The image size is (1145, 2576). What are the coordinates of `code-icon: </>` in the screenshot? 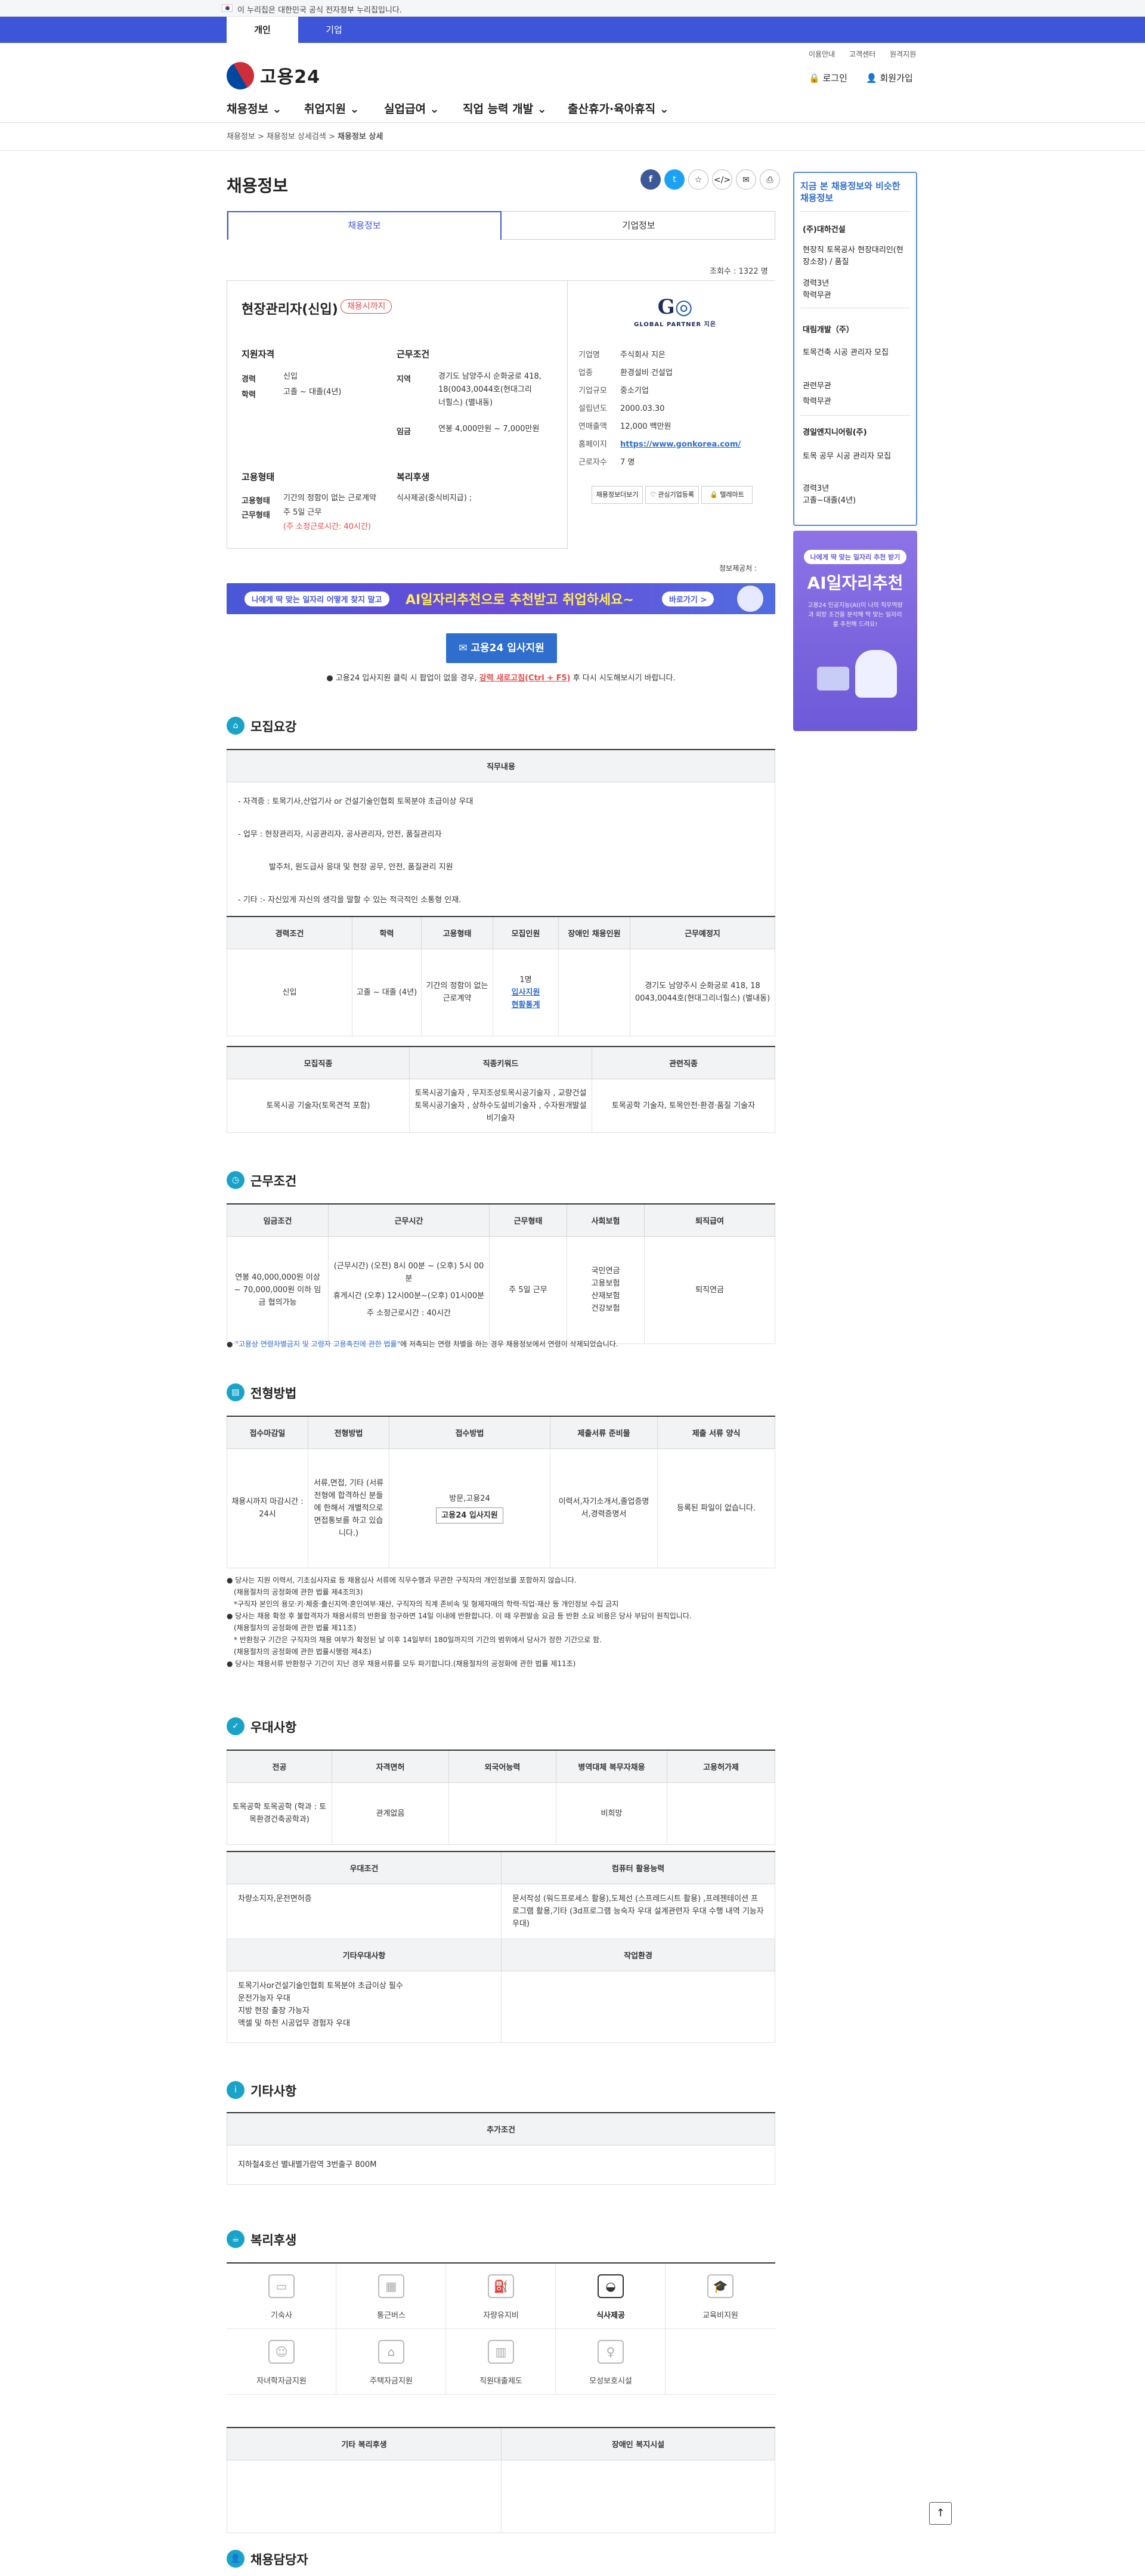 It's located at (722, 179).